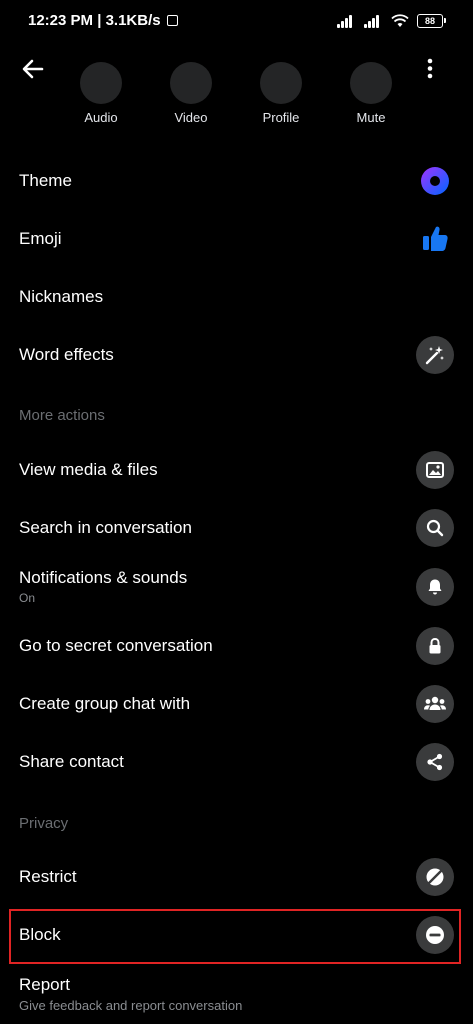 This screenshot has width=473, height=1024. What do you see at coordinates (172, 20) in the screenshot?
I see `app-notification-icon` at bounding box center [172, 20].